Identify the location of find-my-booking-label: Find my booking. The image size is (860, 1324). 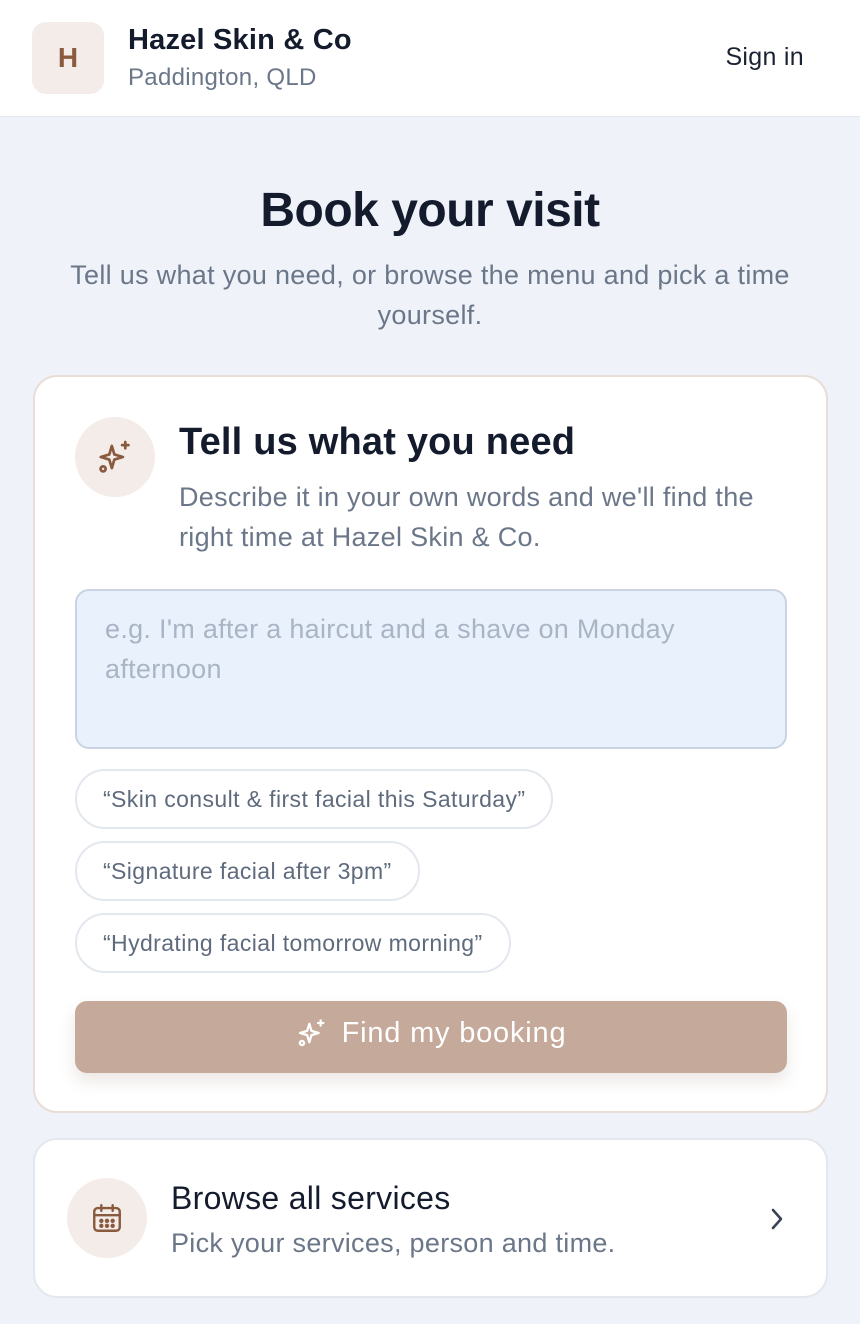
(454, 1032).